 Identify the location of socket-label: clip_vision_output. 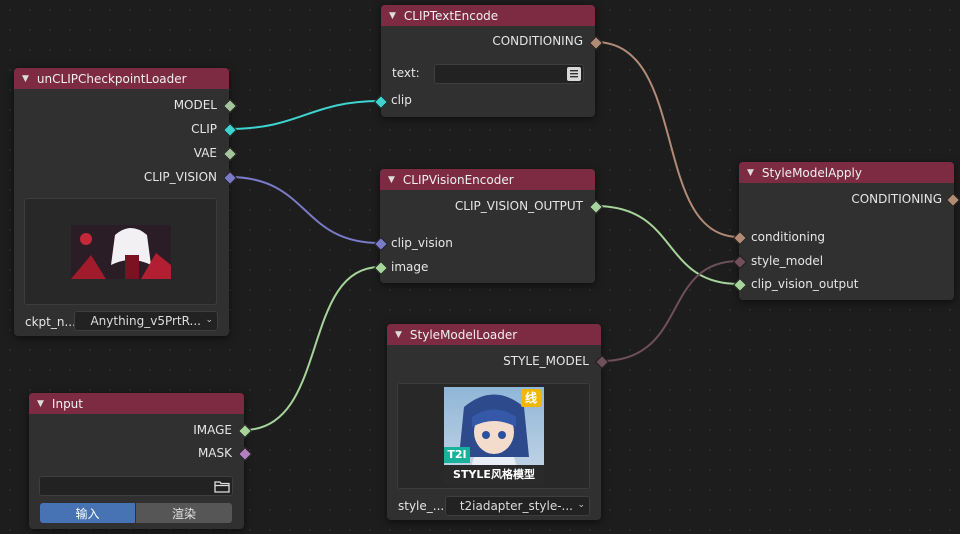
(805, 284).